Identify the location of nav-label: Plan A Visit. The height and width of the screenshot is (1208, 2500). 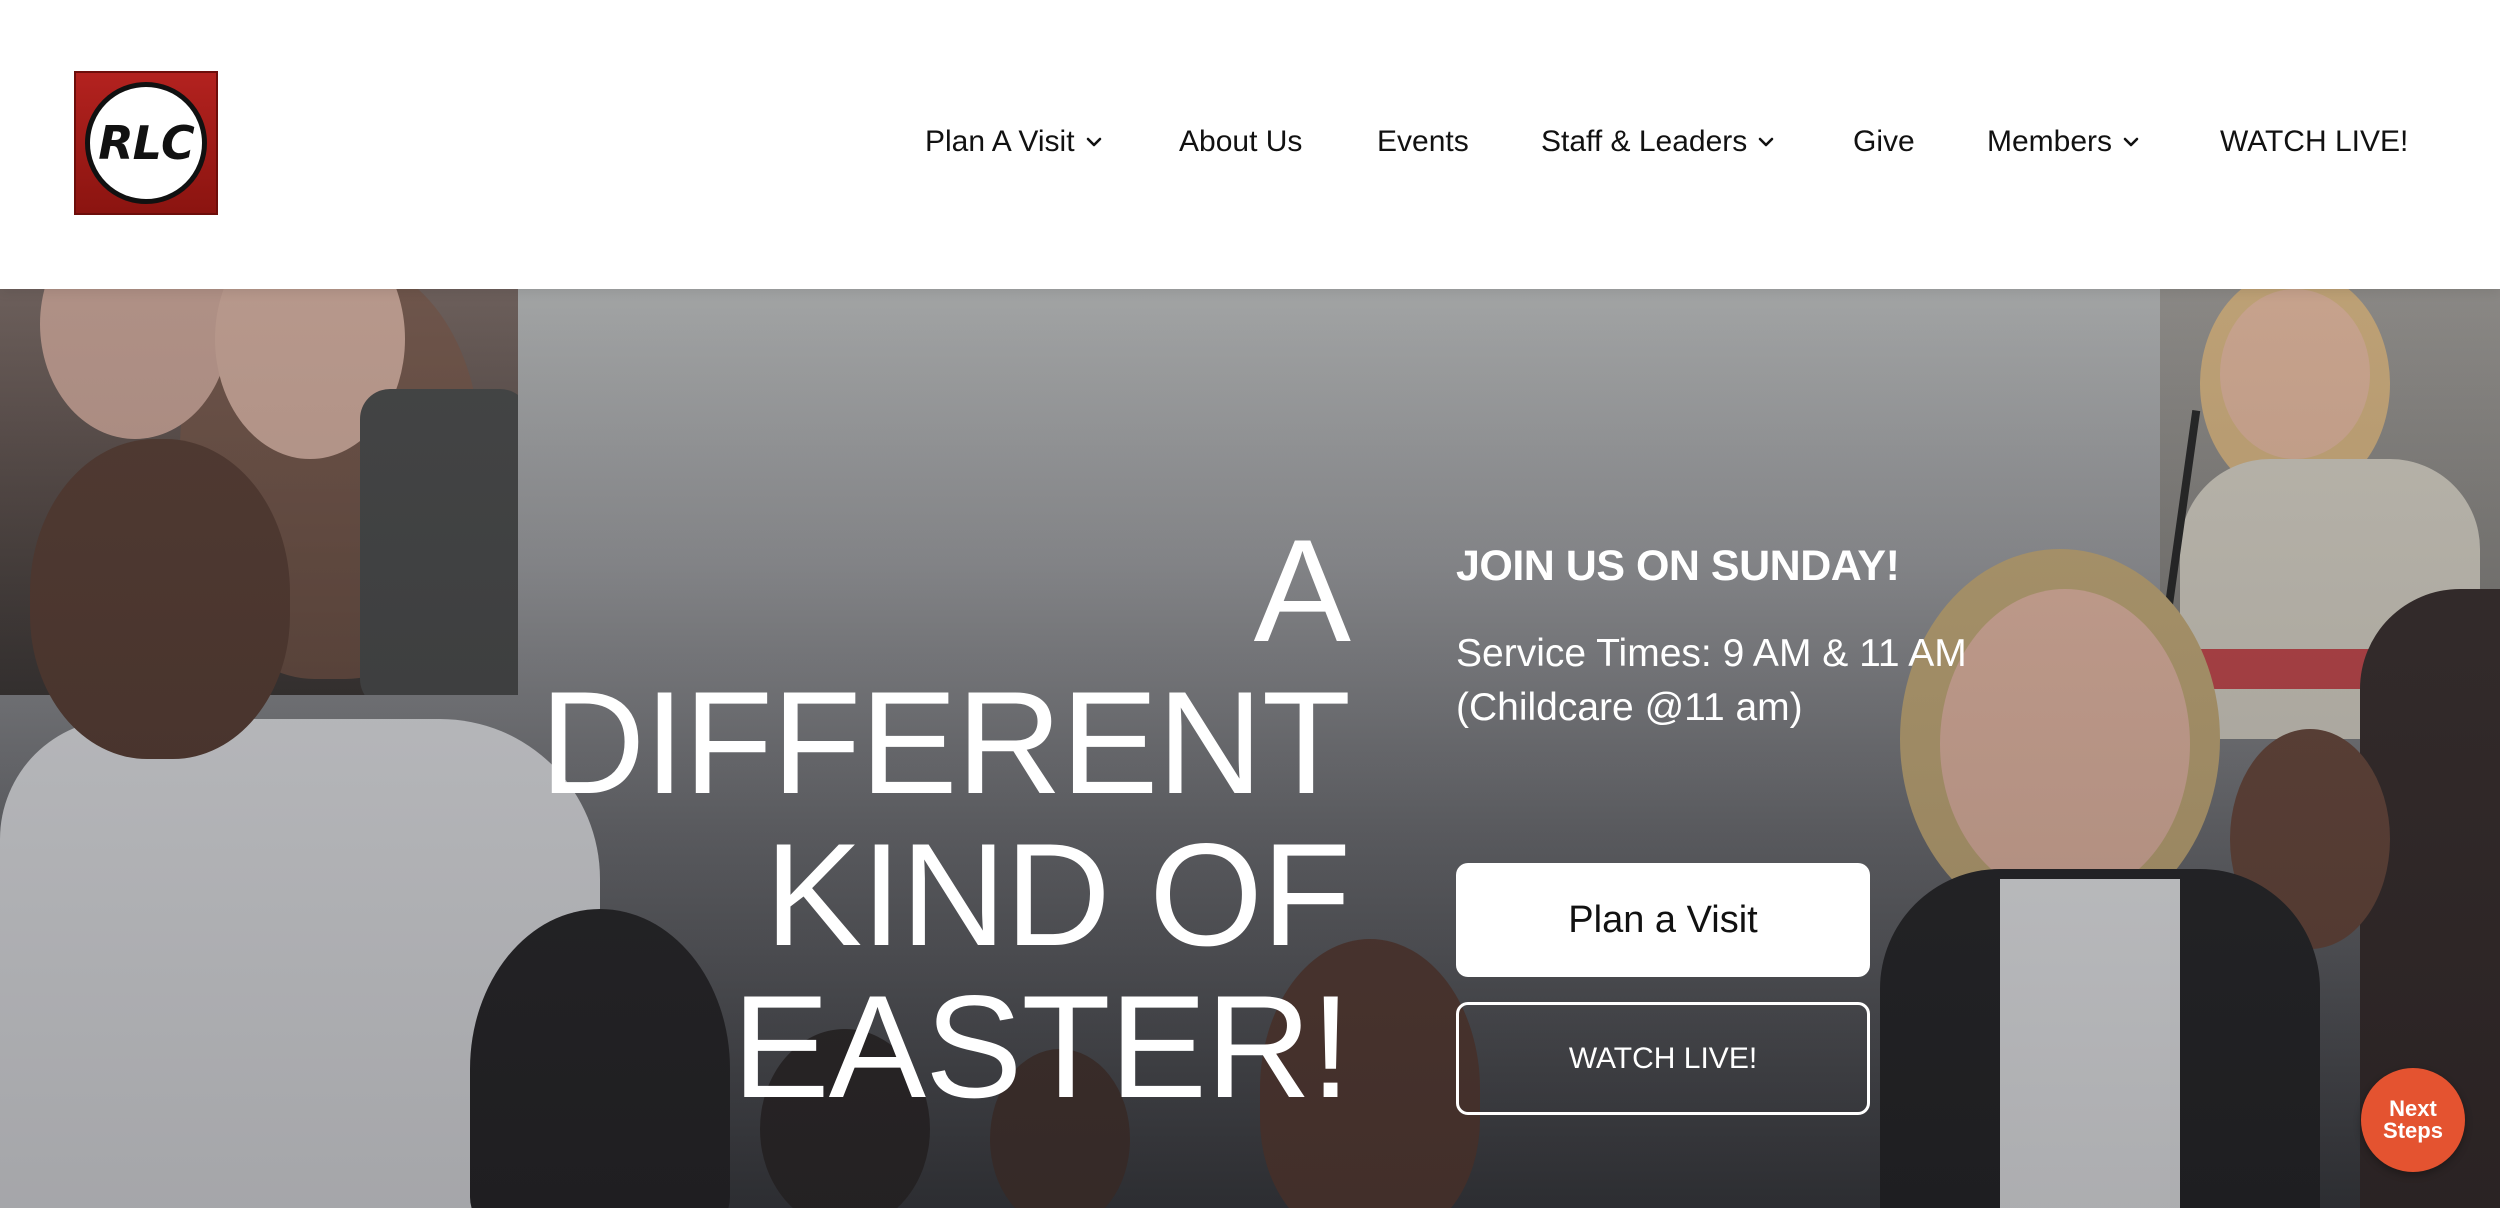
(1000, 141).